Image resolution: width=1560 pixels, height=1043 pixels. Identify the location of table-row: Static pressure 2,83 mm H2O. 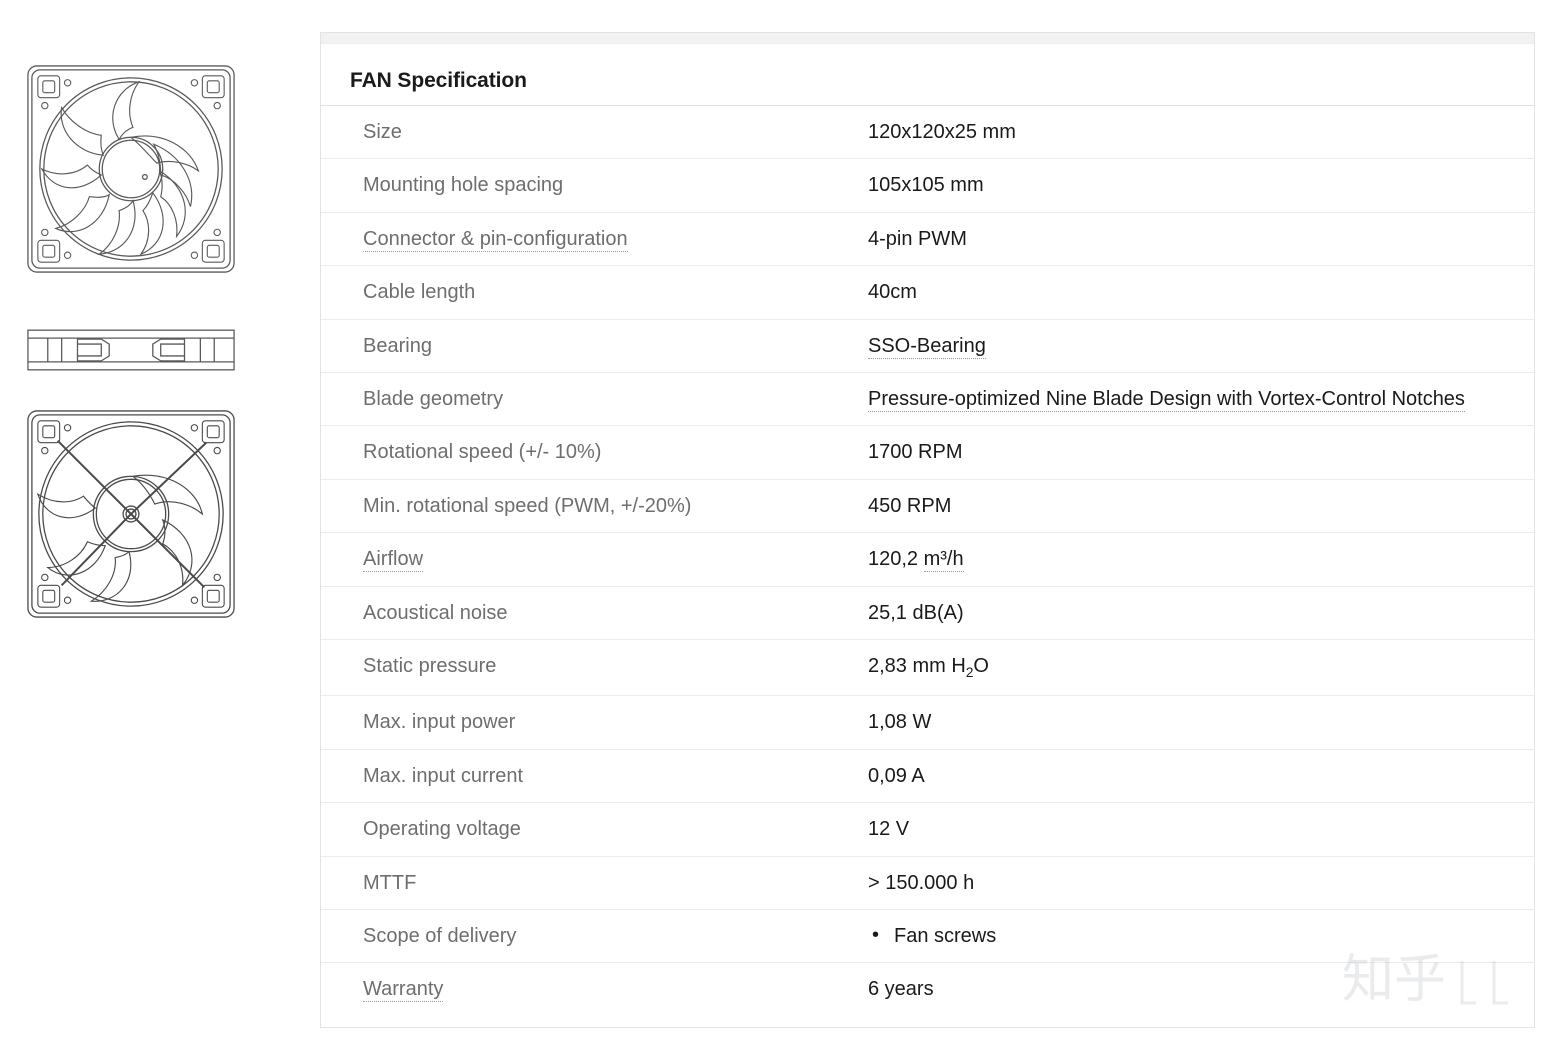
(927, 667).